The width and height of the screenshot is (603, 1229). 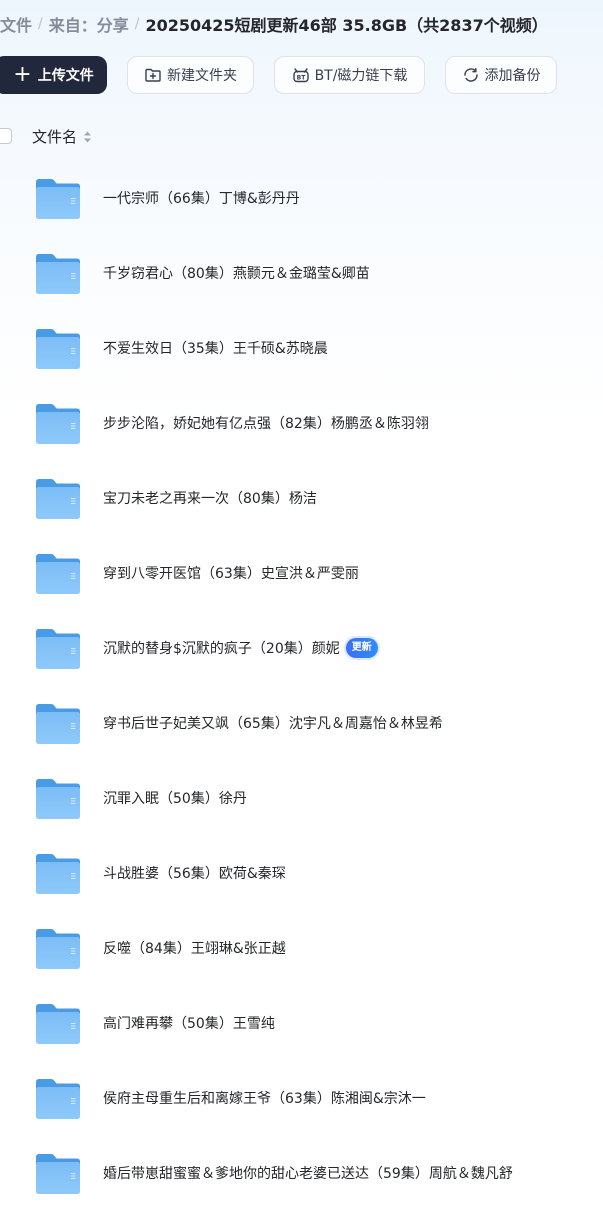 I want to click on file-row: 穿到八零开医馆（63集）史宣洪＆严雯丽, so click(x=301, y=572).